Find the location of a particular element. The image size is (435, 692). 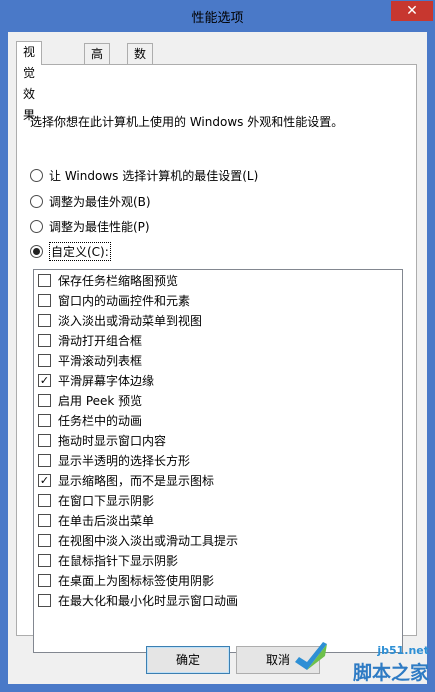

radio-custom: 自定义(C): is located at coordinates (70, 251).